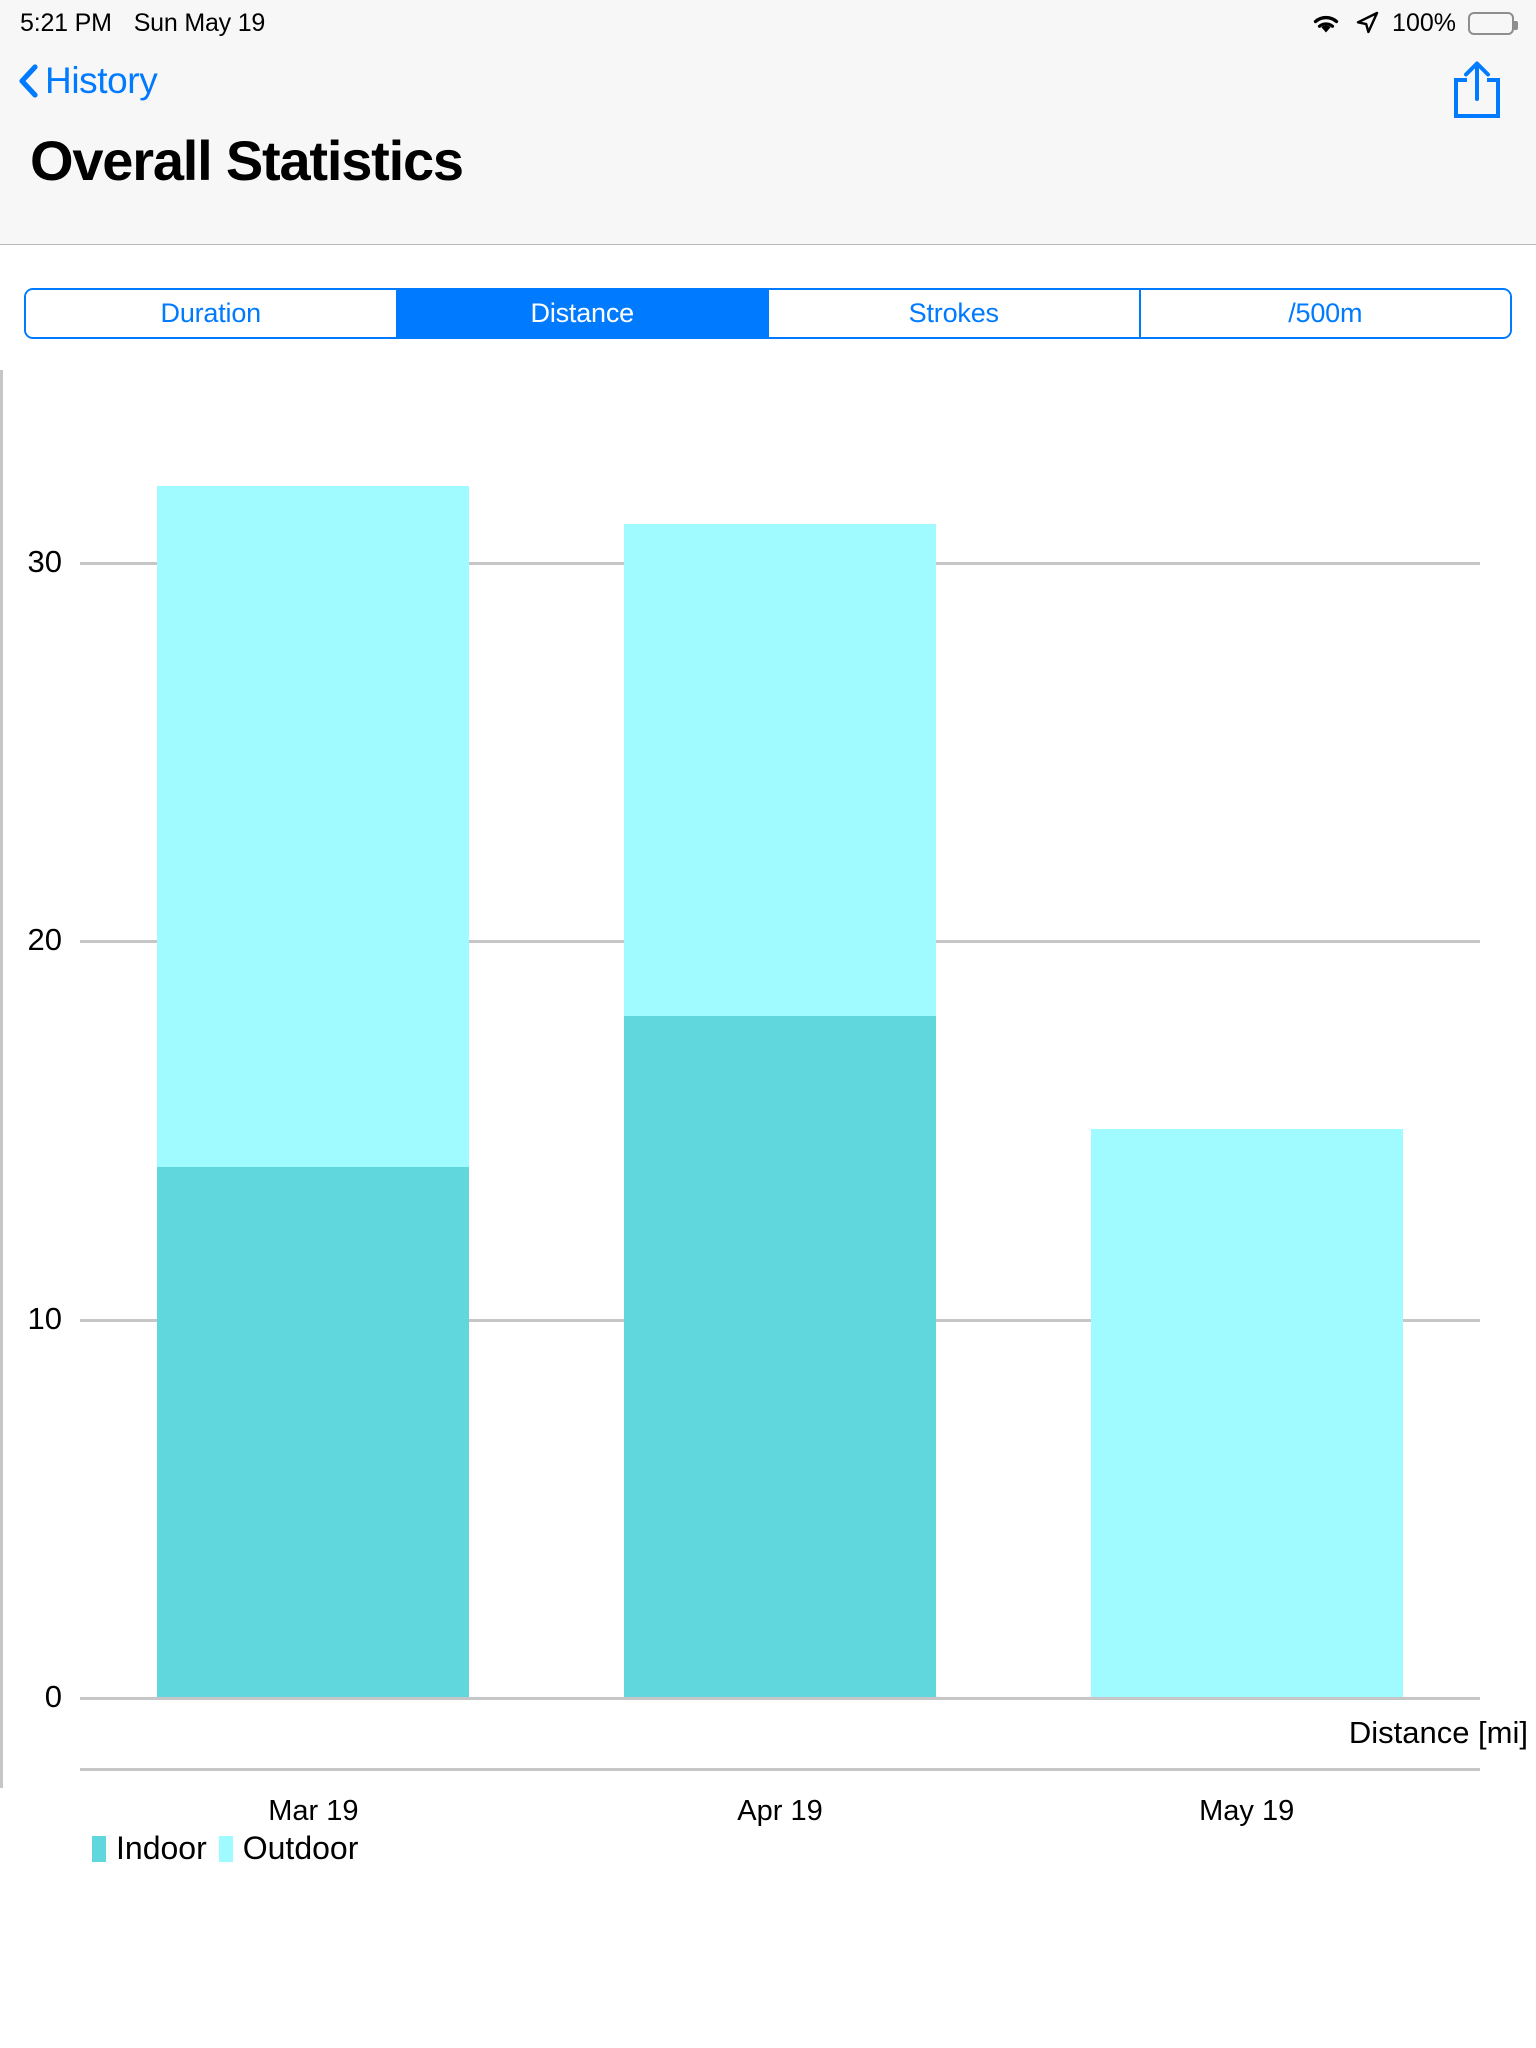 The width and height of the screenshot is (1536, 2048). I want to click on tab-strokes: Strokes, so click(955, 313).